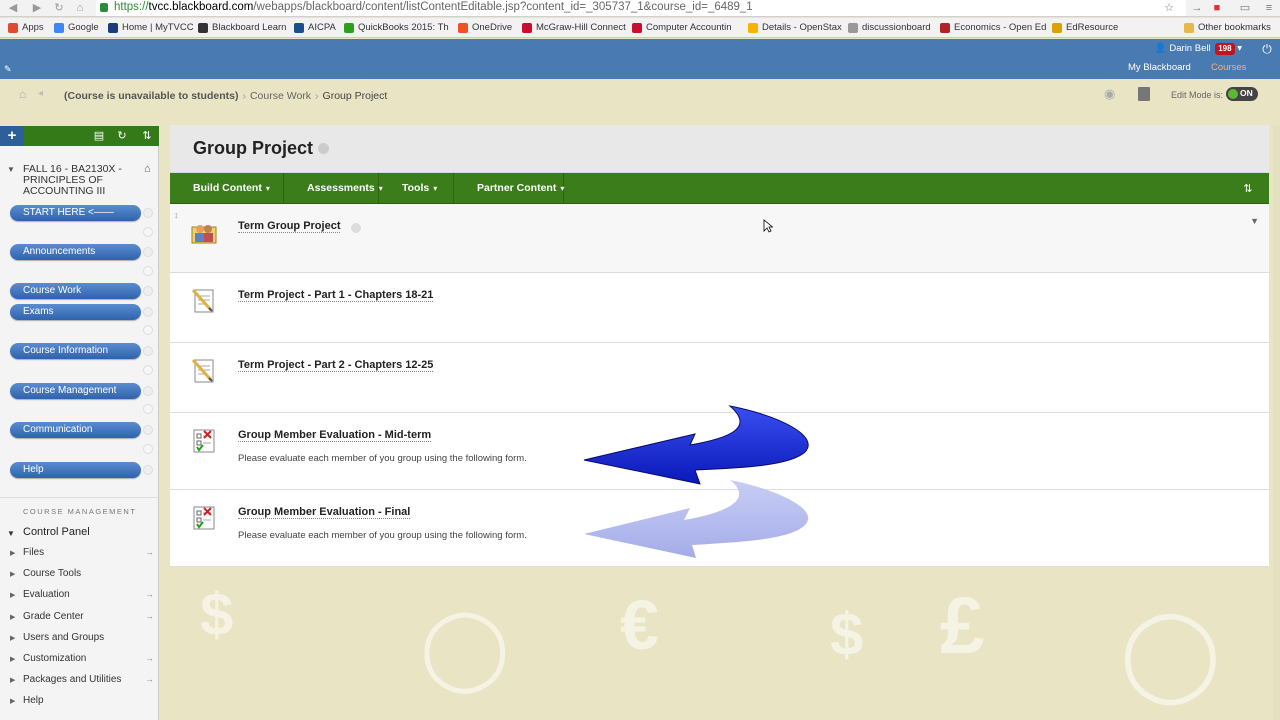 This screenshot has width=1280, height=720. What do you see at coordinates (227, 188) in the screenshot?
I see `action-menu-build-content: Build Content ▾` at bounding box center [227, 188].